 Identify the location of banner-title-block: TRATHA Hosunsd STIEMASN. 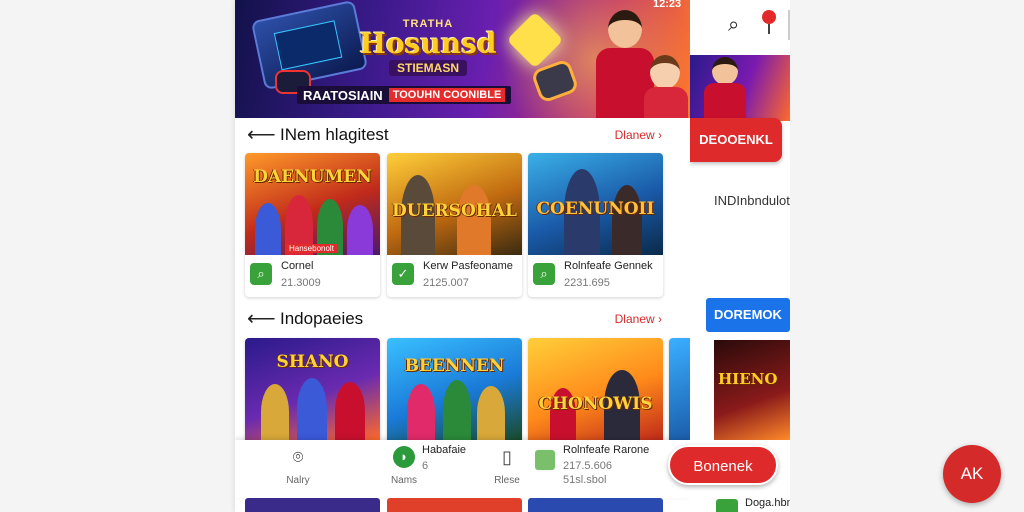
(428, 47).